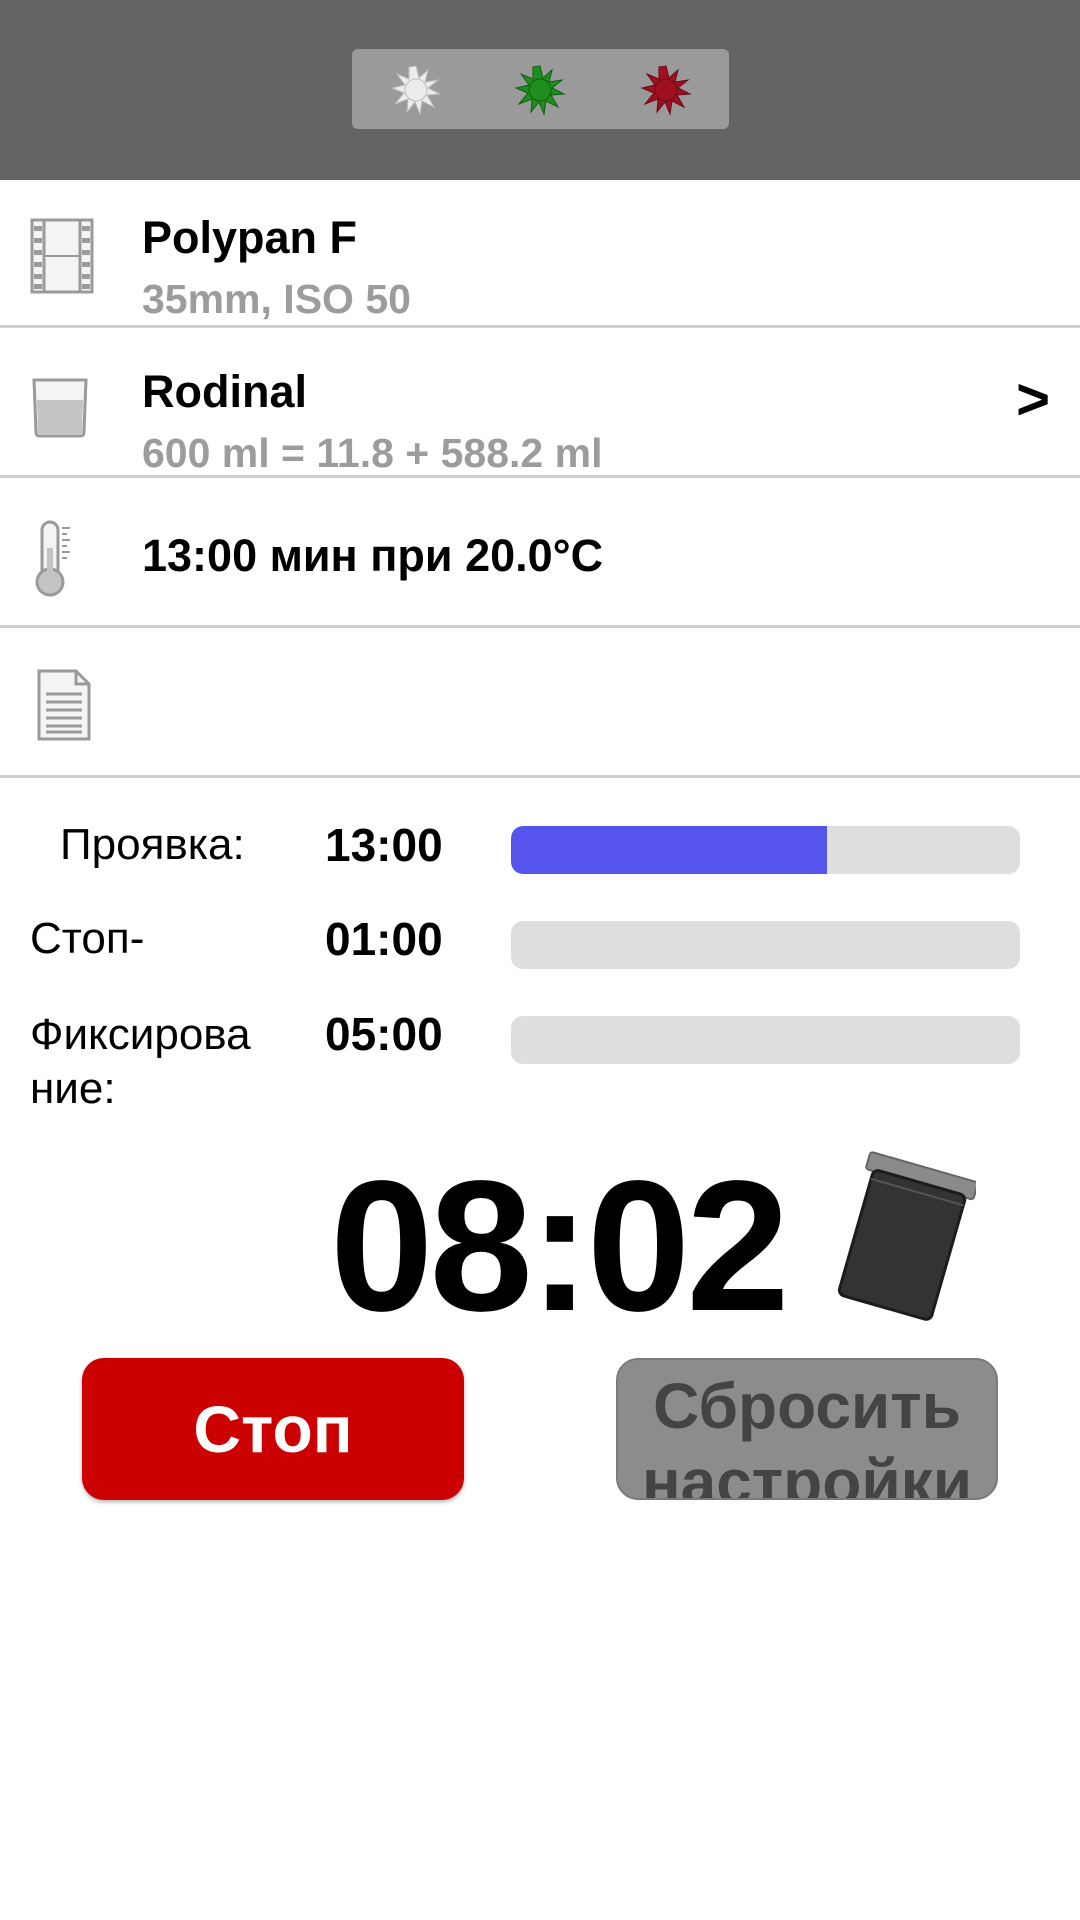  I want to click on beaker-icon, so click(60, 408).